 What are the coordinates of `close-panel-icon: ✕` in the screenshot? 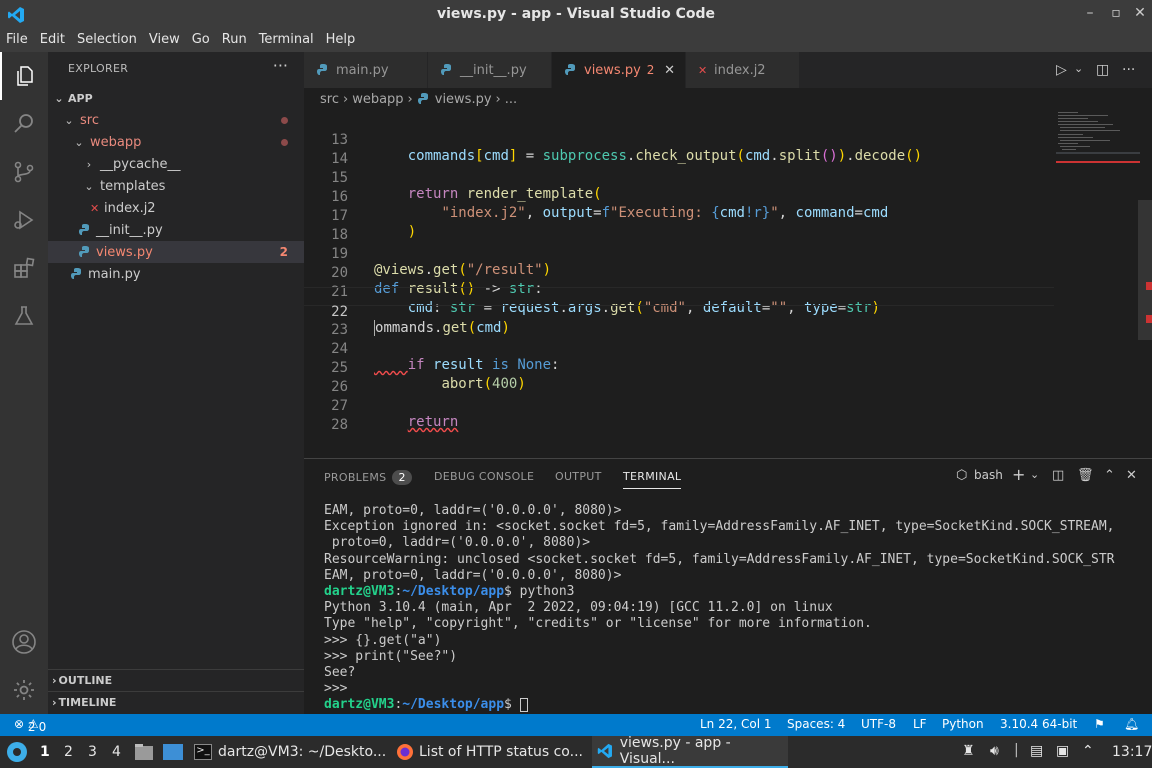 It's located at (1131, 475).